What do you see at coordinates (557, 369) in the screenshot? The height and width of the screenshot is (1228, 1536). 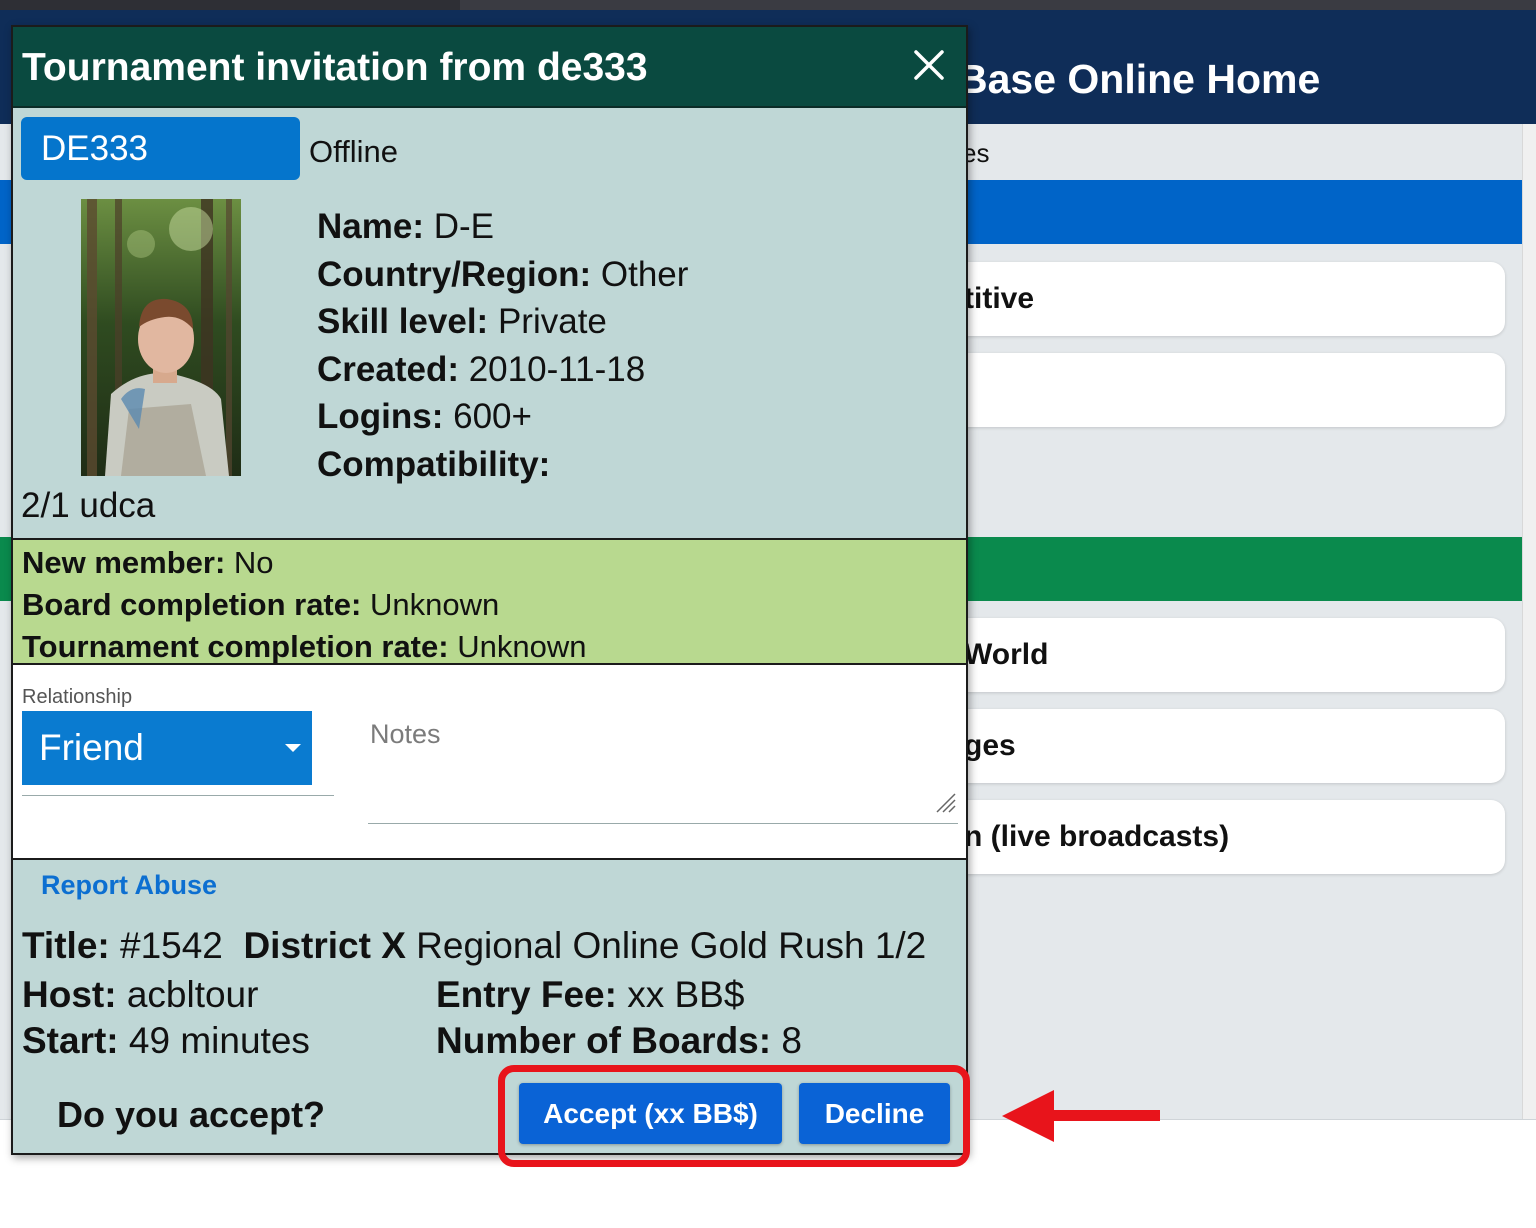 I see `profile-created: 2010-11-18` at bounding box center [557, 369].